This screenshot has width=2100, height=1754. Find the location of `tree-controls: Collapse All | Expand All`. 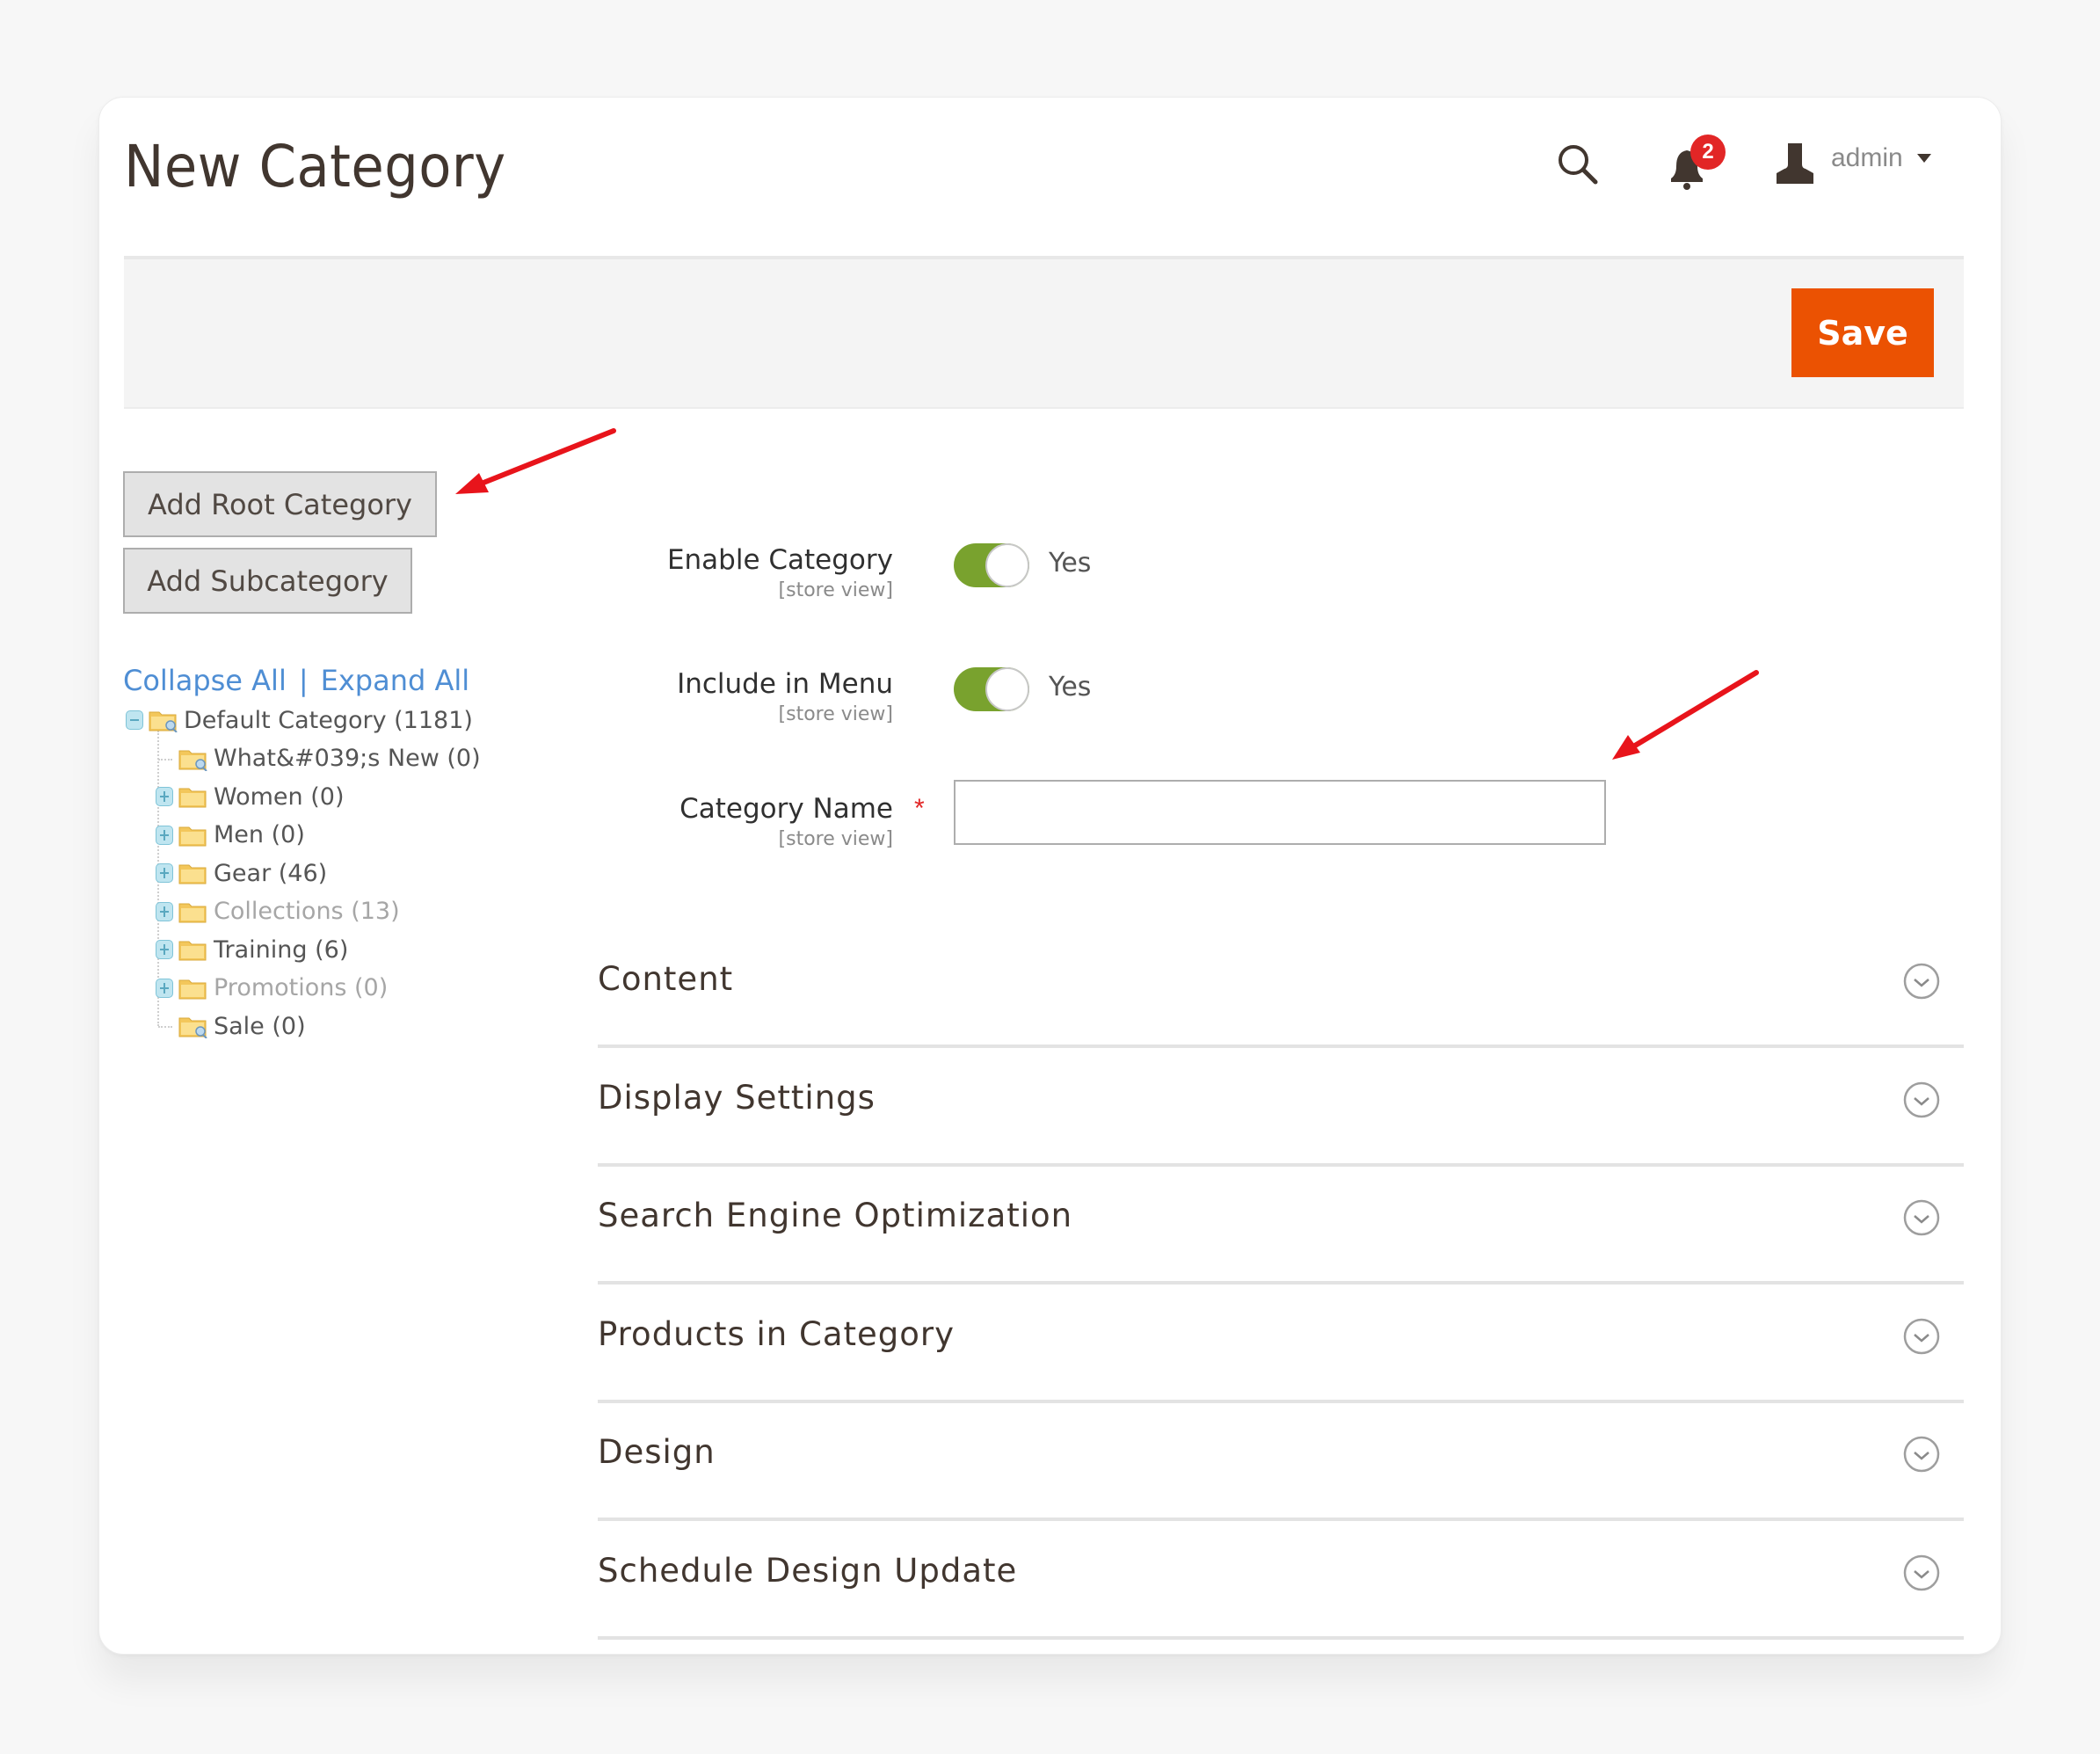

tree-controls: Collapse All | Expand All is located at coordinates (296, 680).